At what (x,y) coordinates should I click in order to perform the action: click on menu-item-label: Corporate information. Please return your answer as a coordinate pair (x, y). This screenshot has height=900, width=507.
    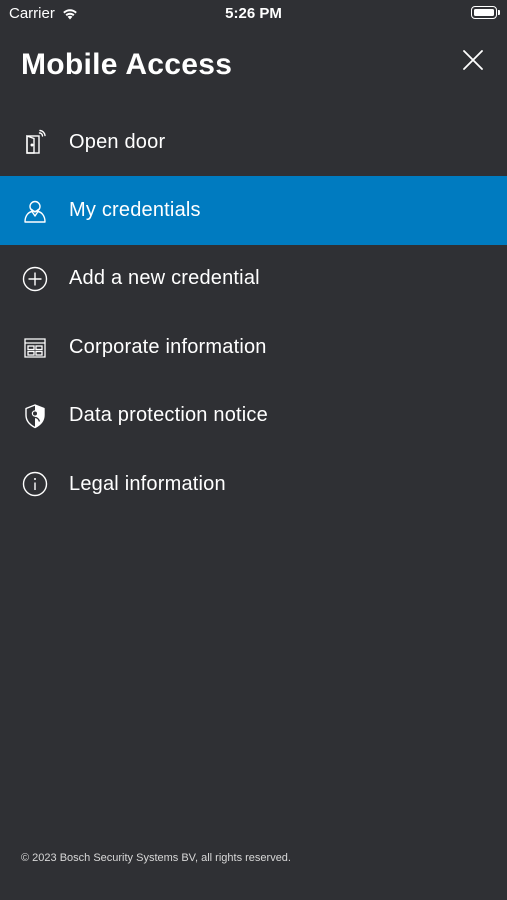
    Looking at the image, I should click on (168, 346).